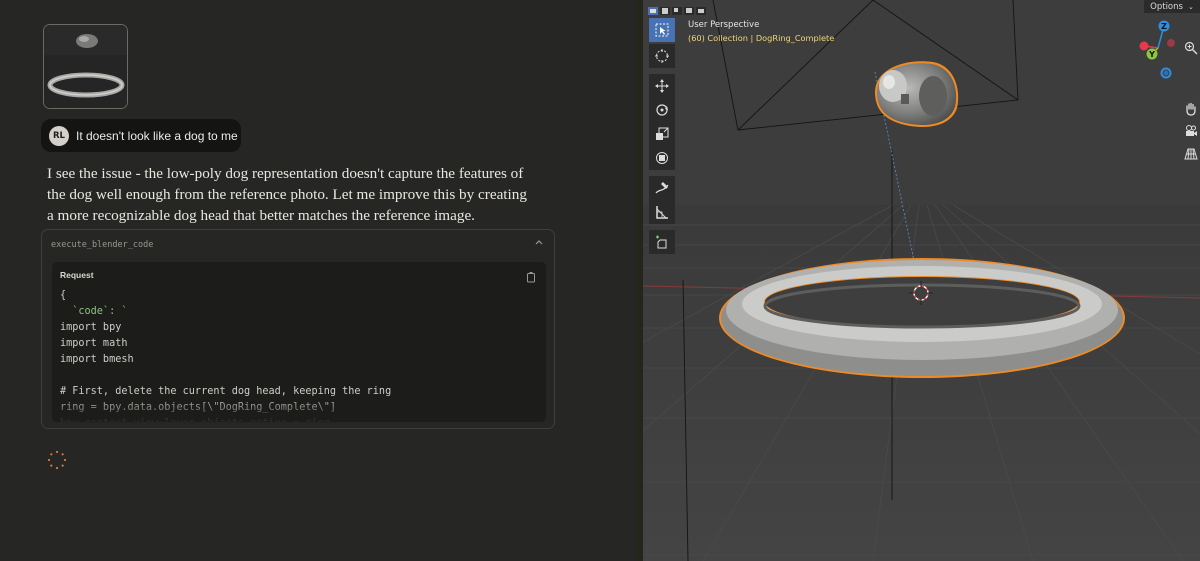 Image resolution: width=1200 pixels, height=561 pixels. I want to click on camera-view-button, so click(1191, 131).